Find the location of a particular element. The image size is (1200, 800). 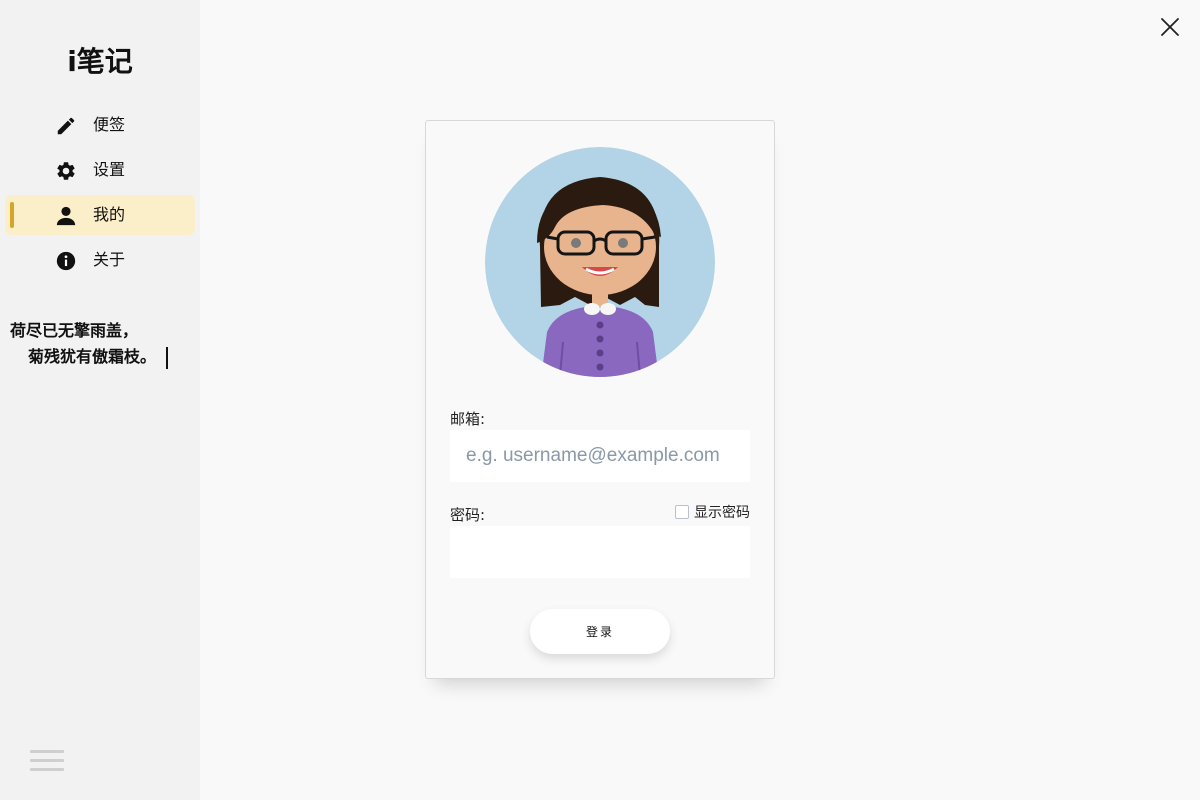

info-icon is located at coordinates (66, 261).